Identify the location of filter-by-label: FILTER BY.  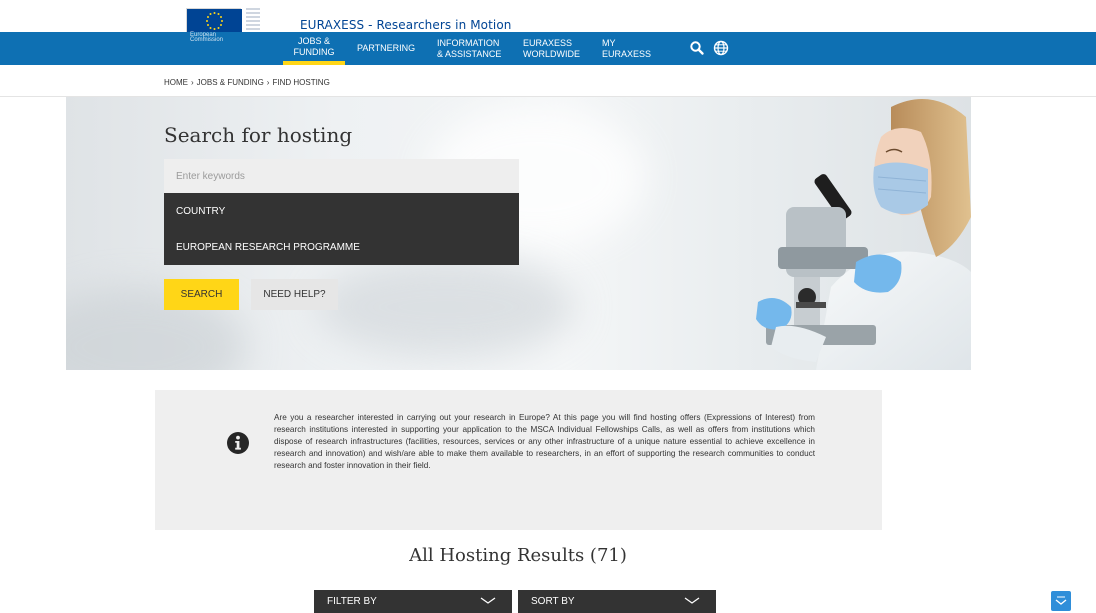
(352, 601).